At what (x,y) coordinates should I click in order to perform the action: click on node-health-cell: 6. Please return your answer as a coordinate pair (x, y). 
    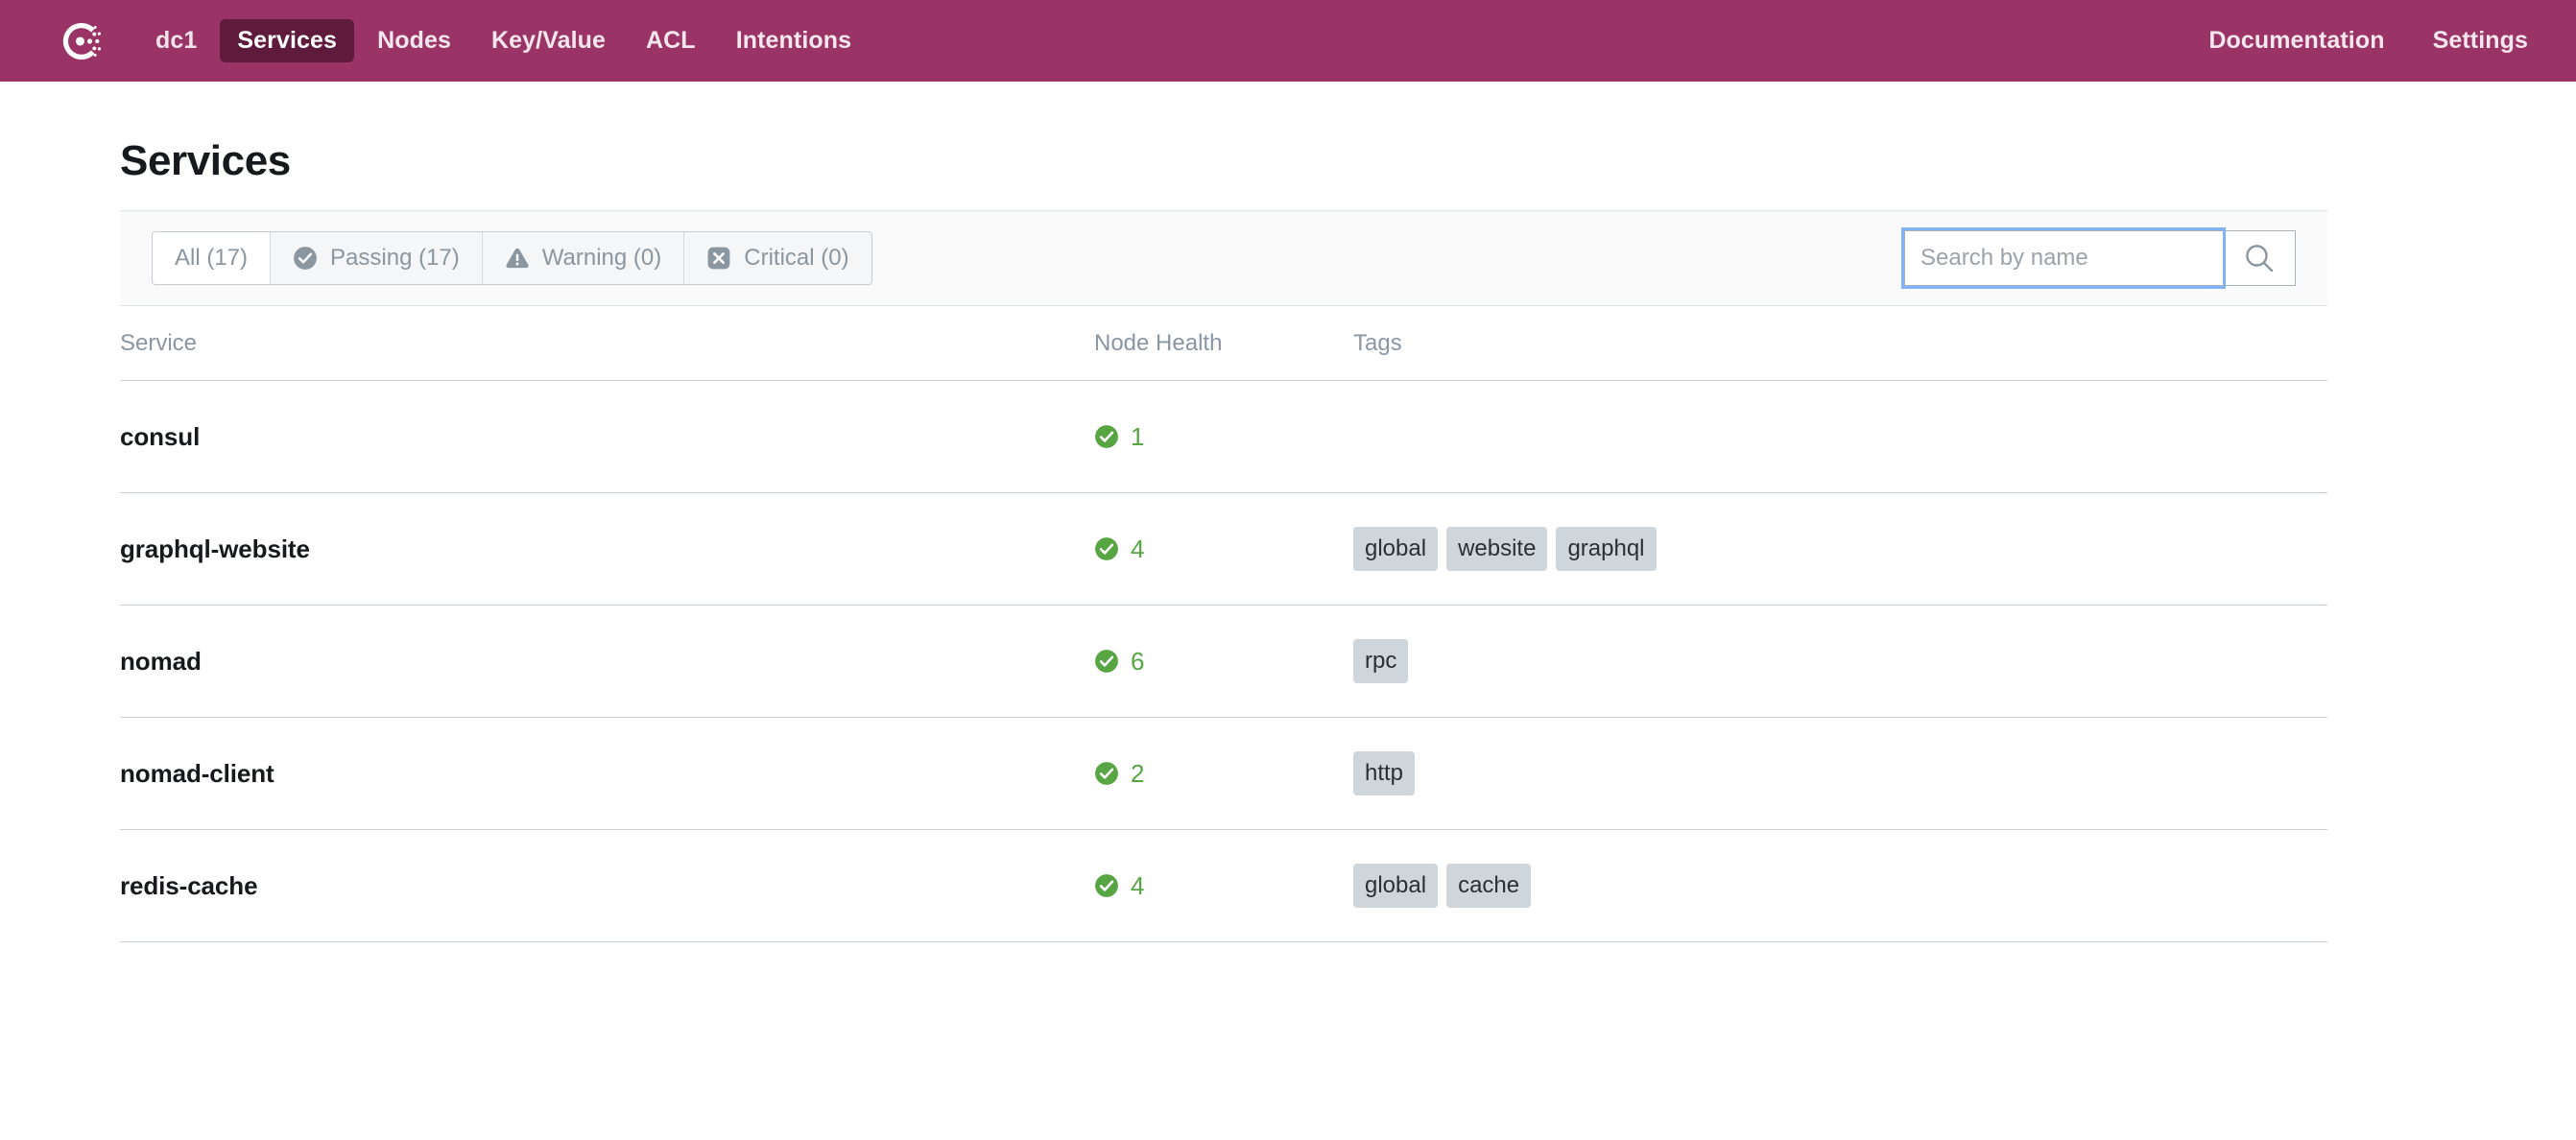
    Looking at the image, I should click on (1223, 661).